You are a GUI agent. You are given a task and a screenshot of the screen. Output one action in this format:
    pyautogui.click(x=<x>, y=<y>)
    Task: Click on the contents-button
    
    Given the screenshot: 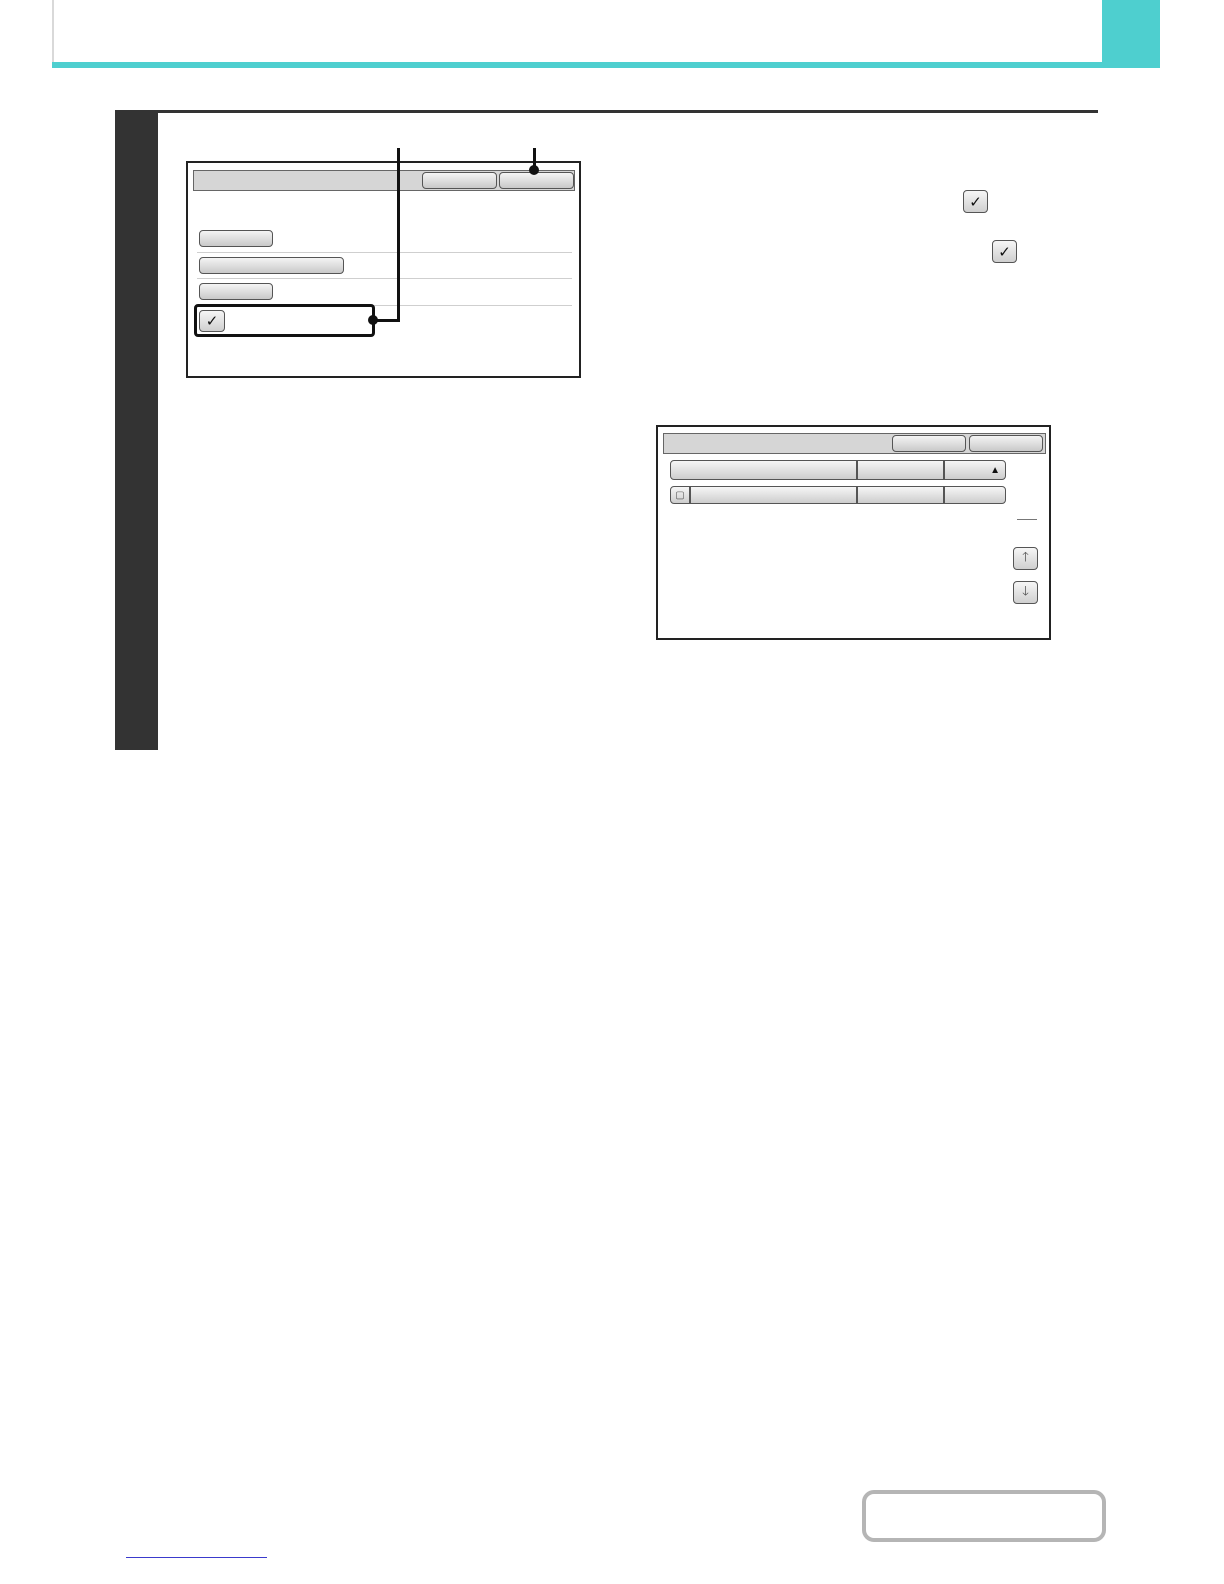 What is the action you would take?
    pyautogui.click(x=984, y=1516)
    